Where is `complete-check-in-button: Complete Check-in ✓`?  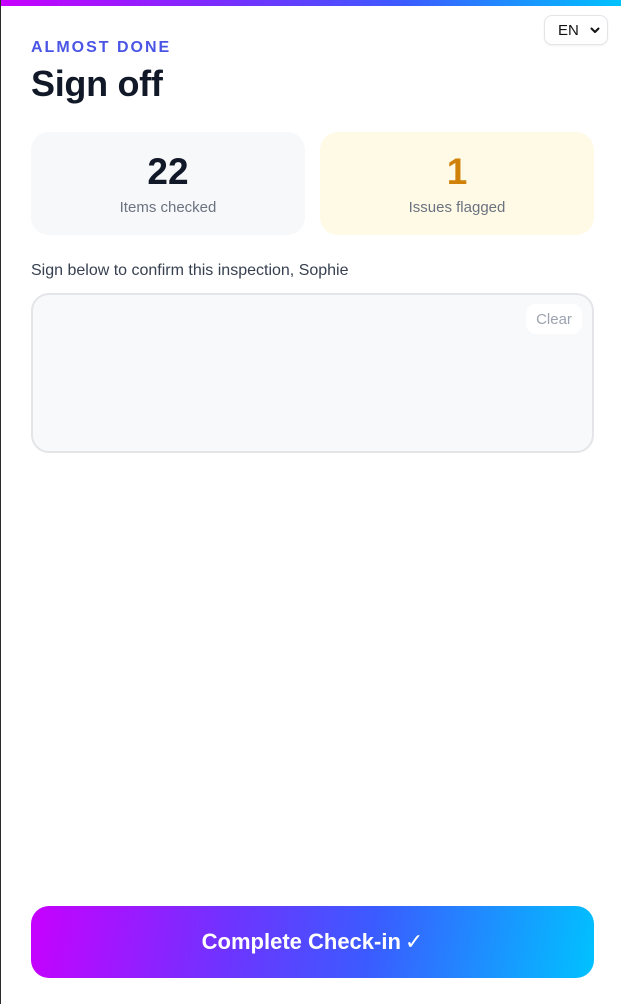 complete-check-in-button: Complete Check-in ✓ is located at coordinates (312, 942).